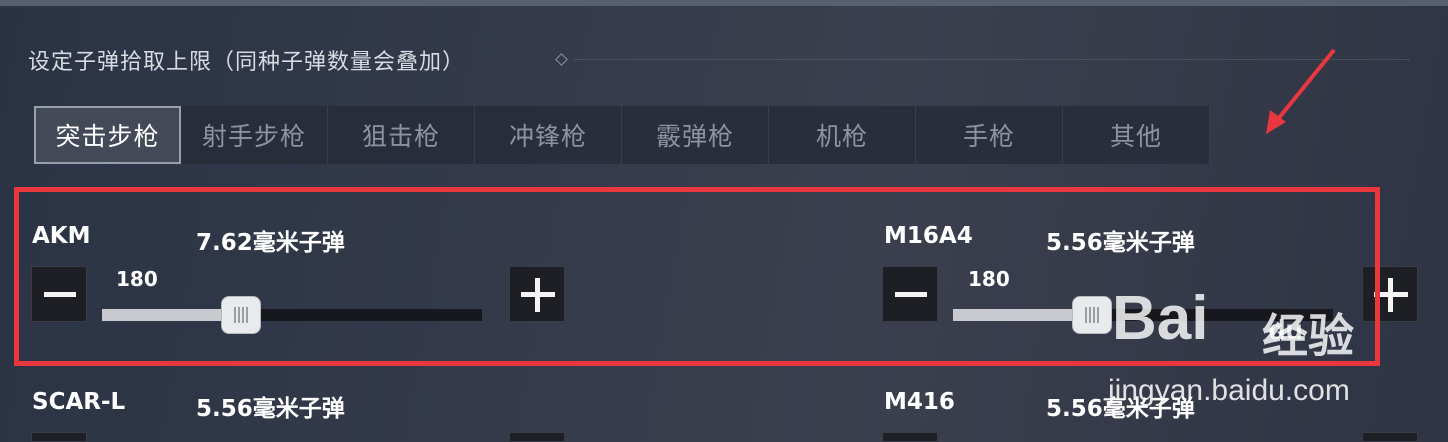 The image size is (1448, 442). I want to click on weapon-name: M416, so click(919, 402).